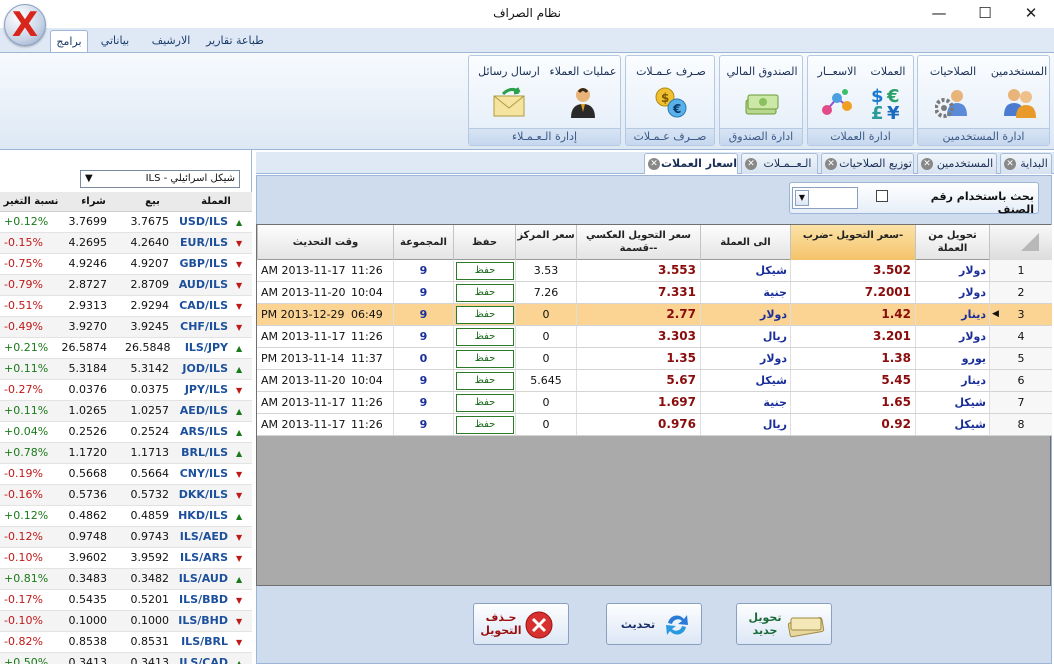  I want to click on row-number: 2, so click(1020, 292).